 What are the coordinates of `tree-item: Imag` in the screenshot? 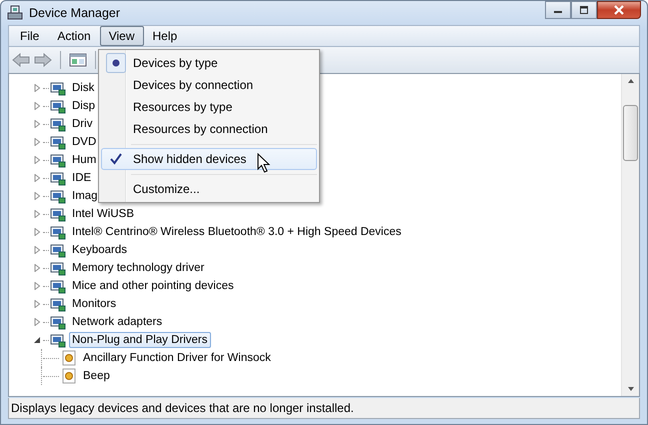 It's located at (85, 196).